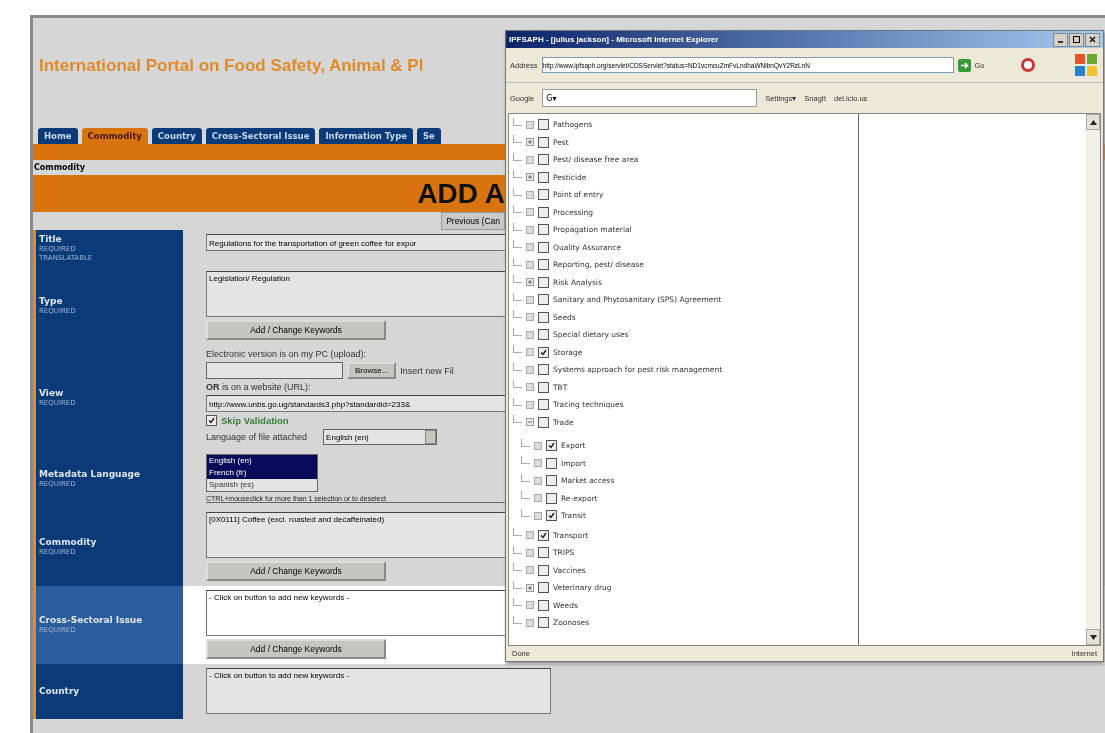 Image resolution: width=1105 pixels, height=733 pixels. I want to click on close-icon, so click(1092, 39).